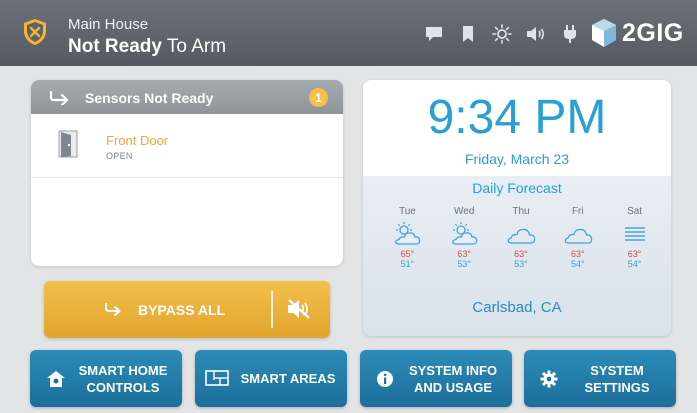 The image size is (697, 413). Describe the element at coordinates (517, 307) in the screenshot. I see `weather-location: Carlsbad, CA` at that location.